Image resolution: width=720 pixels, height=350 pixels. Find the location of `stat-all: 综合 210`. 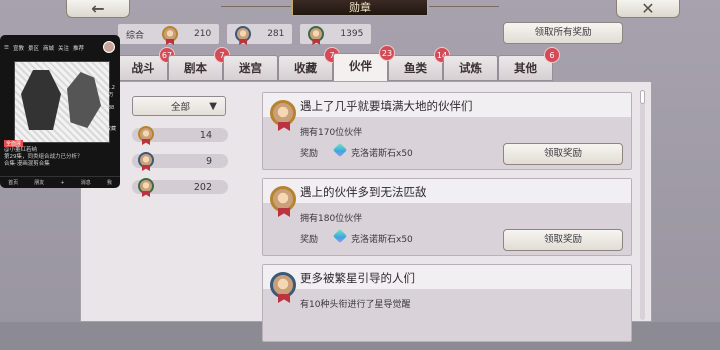

stat-all: 综合 210 is located at coordinates (169, 34).